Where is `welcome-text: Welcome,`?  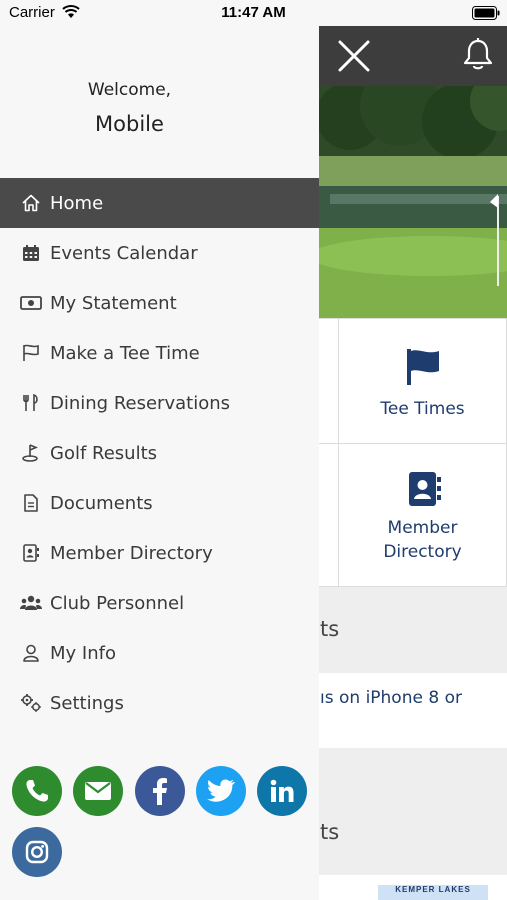 welcome-text: Welcome, is located at coordinates (129, 90).